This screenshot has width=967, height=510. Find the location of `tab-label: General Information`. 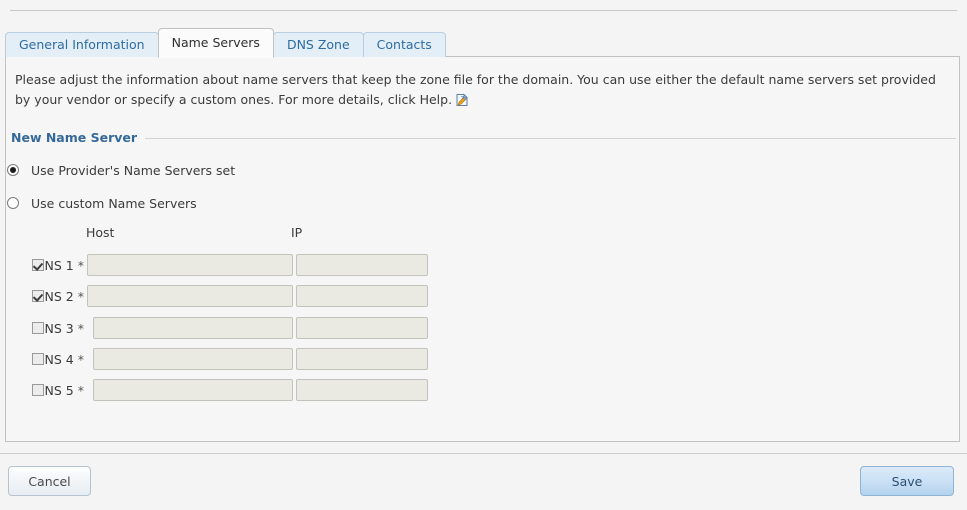

tab-label: General Information is located at coordinates (82, 44).